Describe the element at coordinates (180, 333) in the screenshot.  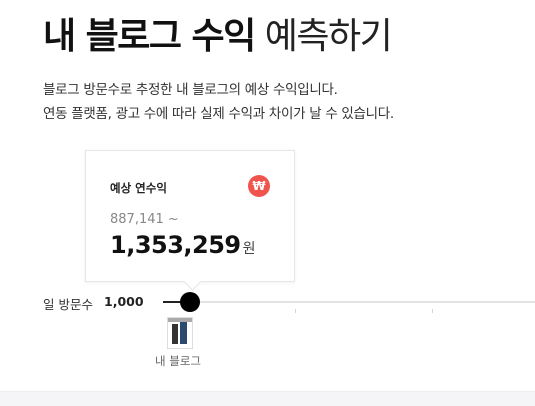
I see `blog-avatar` at that location.